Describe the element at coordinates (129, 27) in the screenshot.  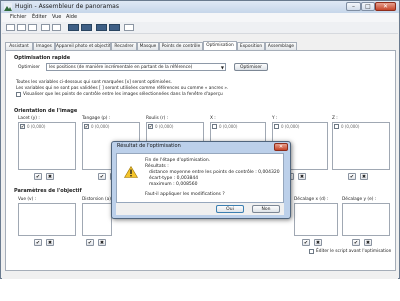
I see `help-icon` at that location.